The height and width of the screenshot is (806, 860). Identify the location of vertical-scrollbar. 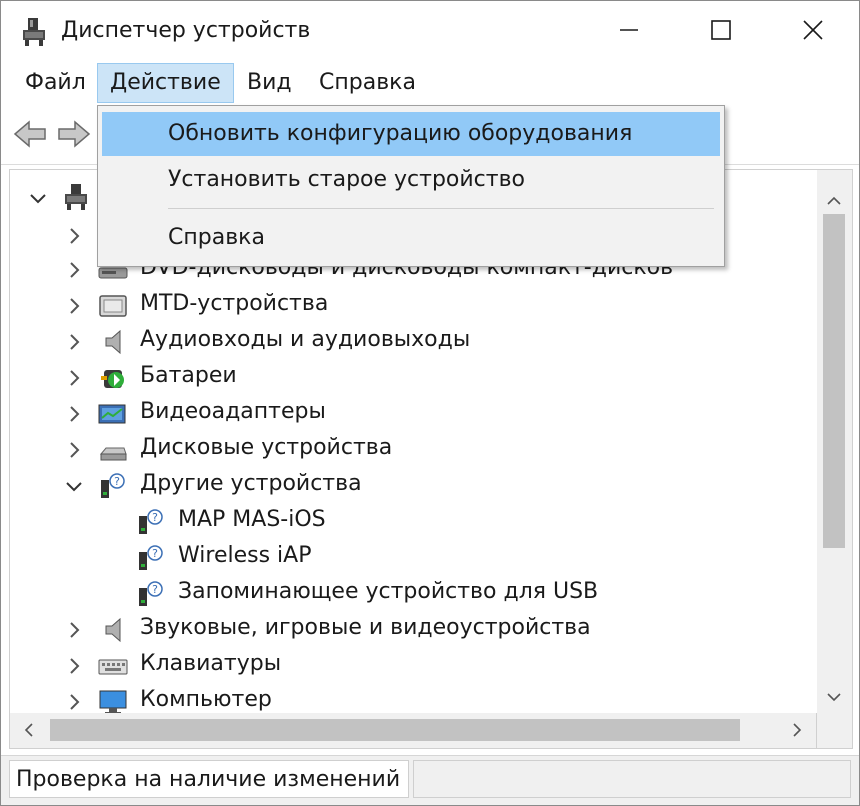
(835, 443).